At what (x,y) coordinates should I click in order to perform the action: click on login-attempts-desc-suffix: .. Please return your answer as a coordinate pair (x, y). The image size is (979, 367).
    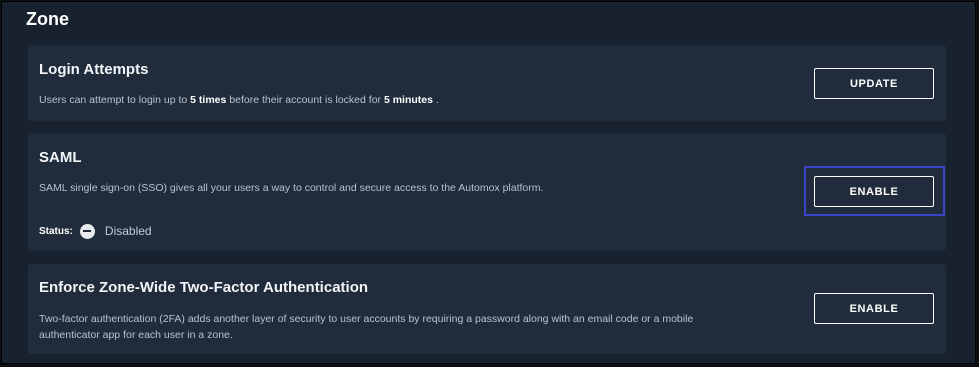
    Looking at the image, I should click on (435, 100).